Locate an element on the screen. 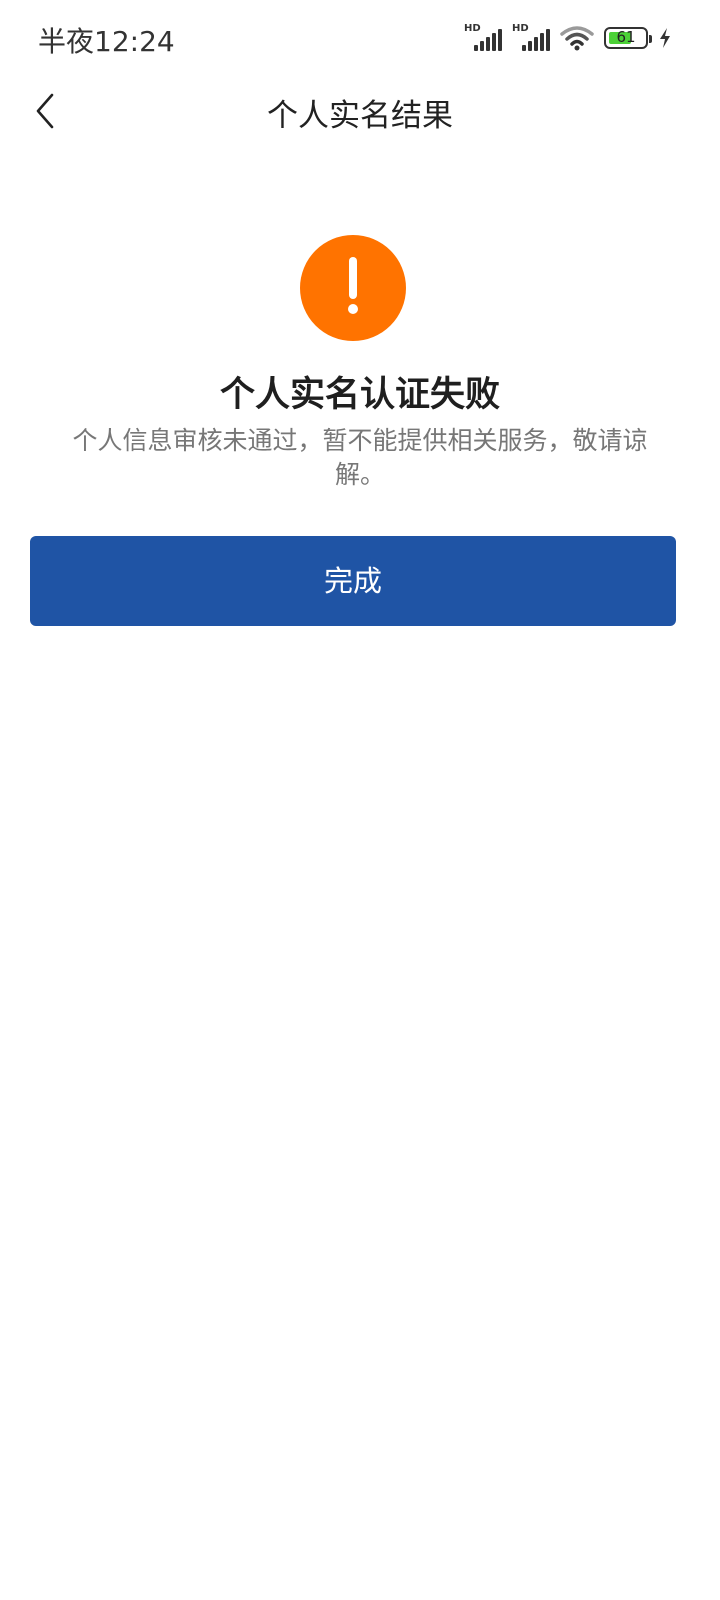 This screenshot has height=1600, width=720. status-bar: 半夜12:24 HD HD 61 is located at coordinates (360, 38).